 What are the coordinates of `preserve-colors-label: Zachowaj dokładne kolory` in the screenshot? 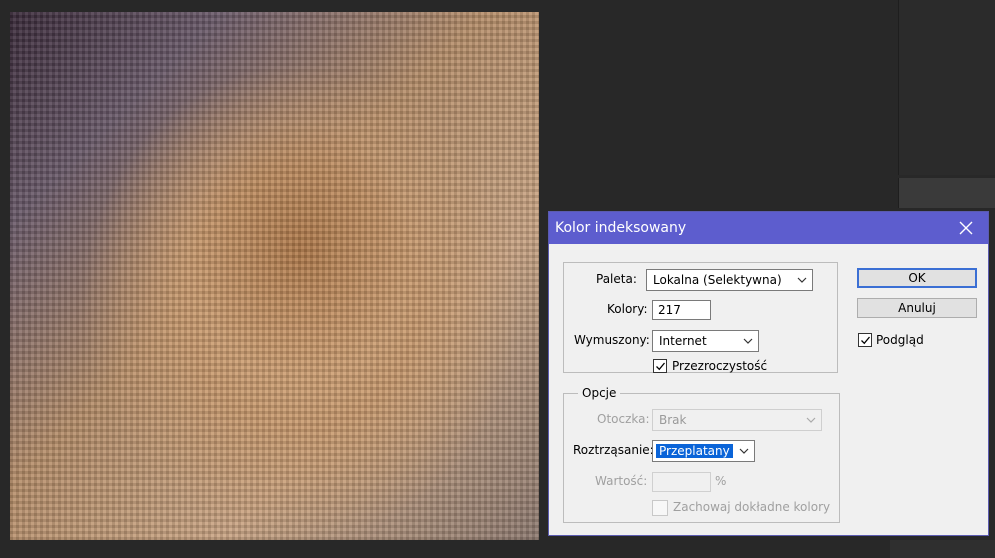 It's located at (751, 507).